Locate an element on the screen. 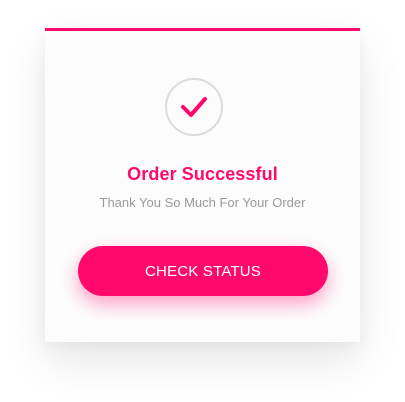  success-badge is located at coordinates (194, 107).